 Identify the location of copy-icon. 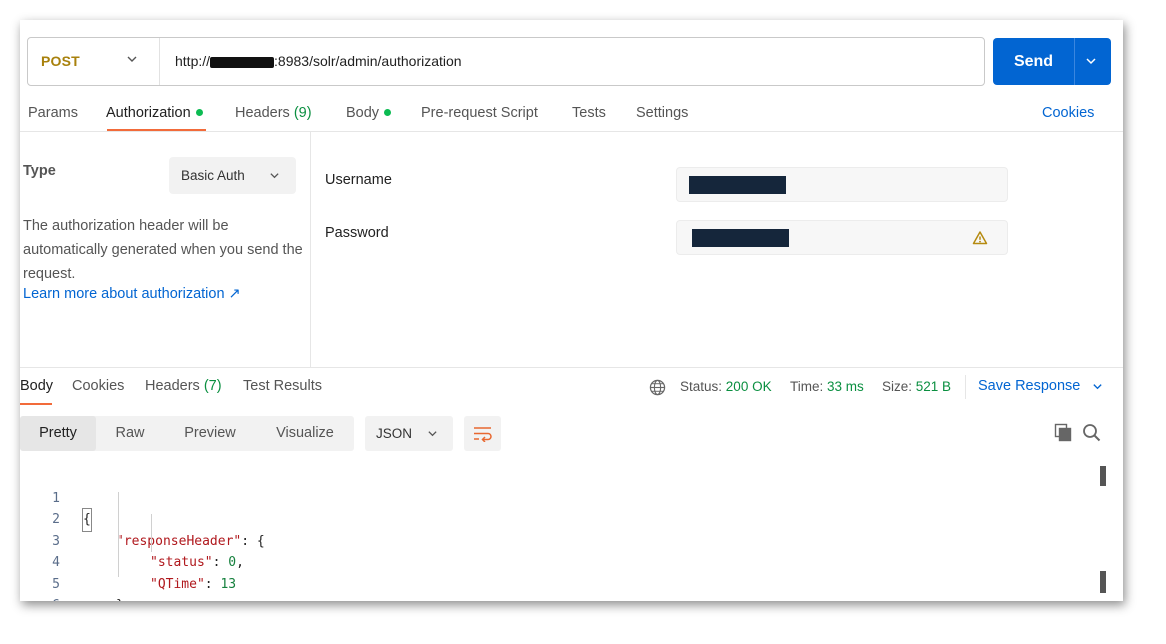
(1063, 432).